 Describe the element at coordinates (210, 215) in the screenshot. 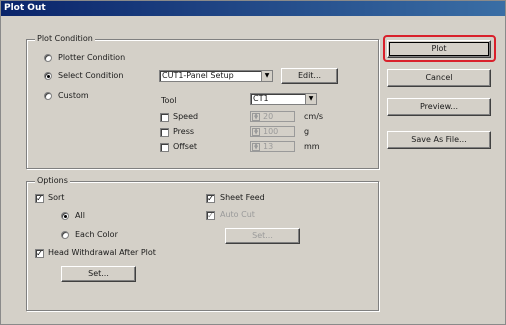

I see `auto-cut-checkbox: ✓` at that location.